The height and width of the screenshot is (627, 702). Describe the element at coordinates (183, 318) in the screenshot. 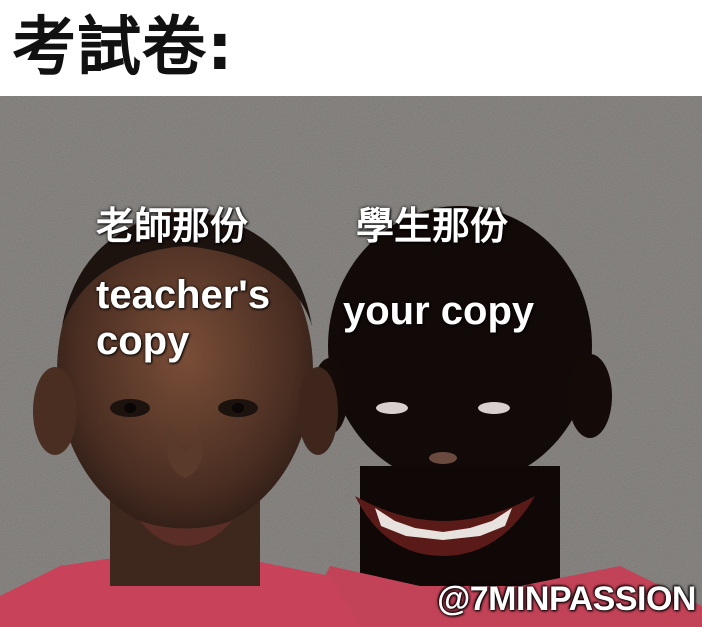

I see `teacher-label-en: teacher's copy` at that location.